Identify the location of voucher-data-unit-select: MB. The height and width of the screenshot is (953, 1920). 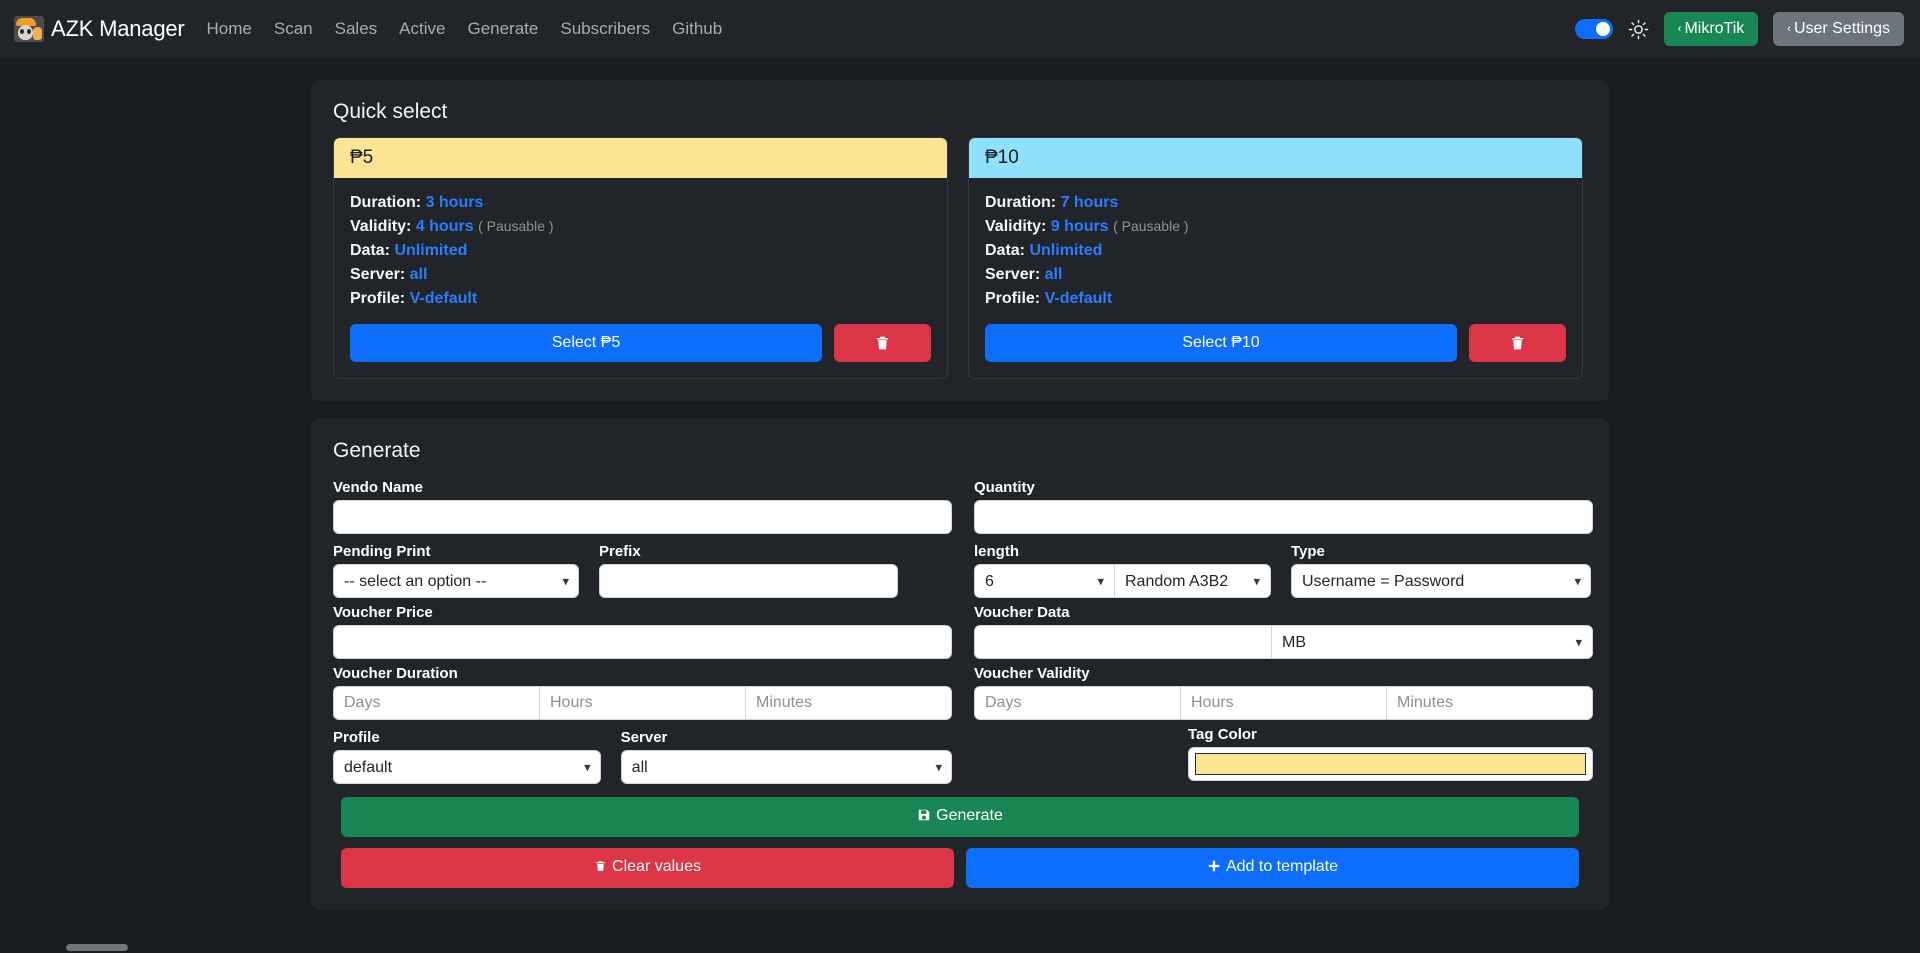
(1432, 642).